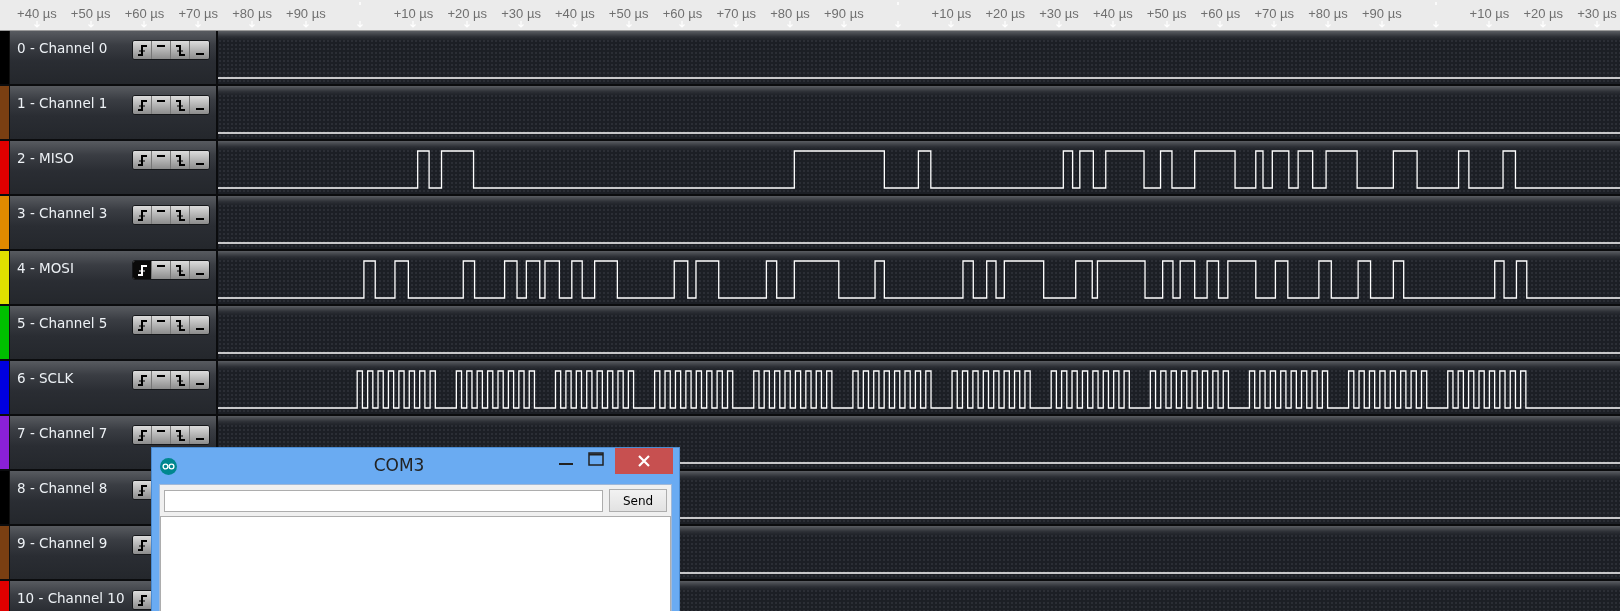  Describe the element at coordinates (62, 212) in the screenshot. I see `channel-name: 3 - Channel 3` at that location.